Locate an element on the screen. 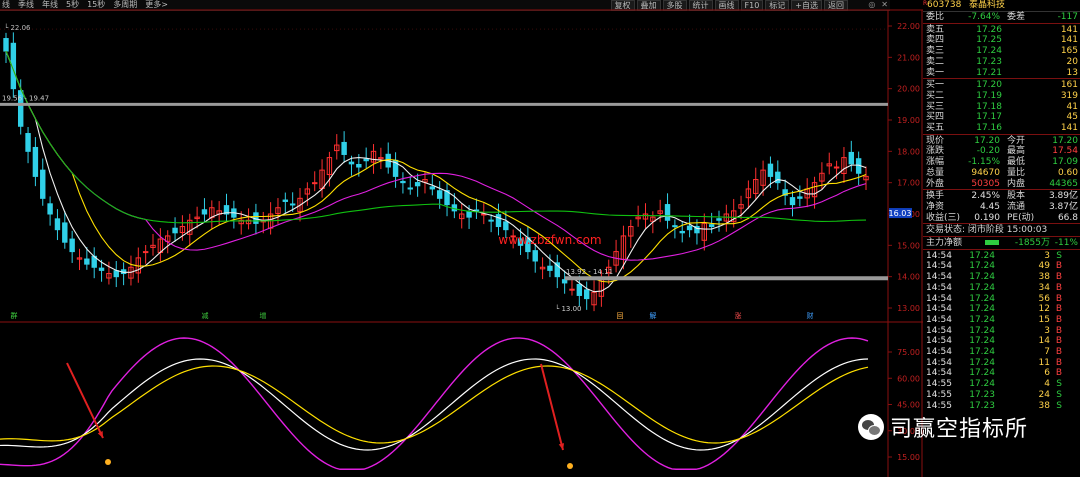 The image size is (1080, 477). ask-price: 17.26 is located at coordinates (989, 29).